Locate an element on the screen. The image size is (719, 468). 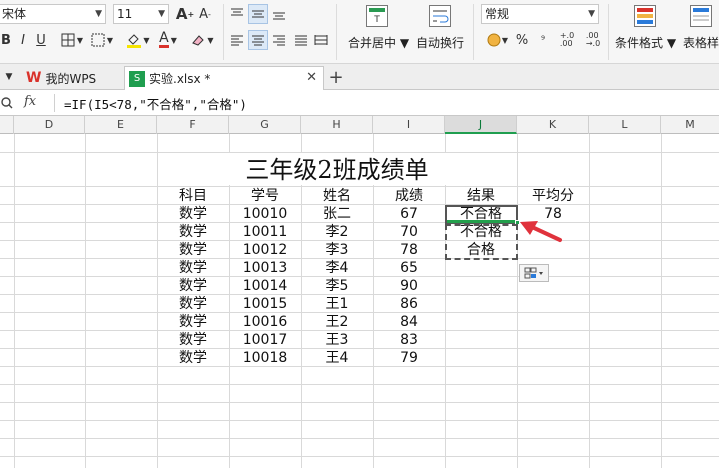
table-cell-score: 86 is located at coordinates (409, 304).